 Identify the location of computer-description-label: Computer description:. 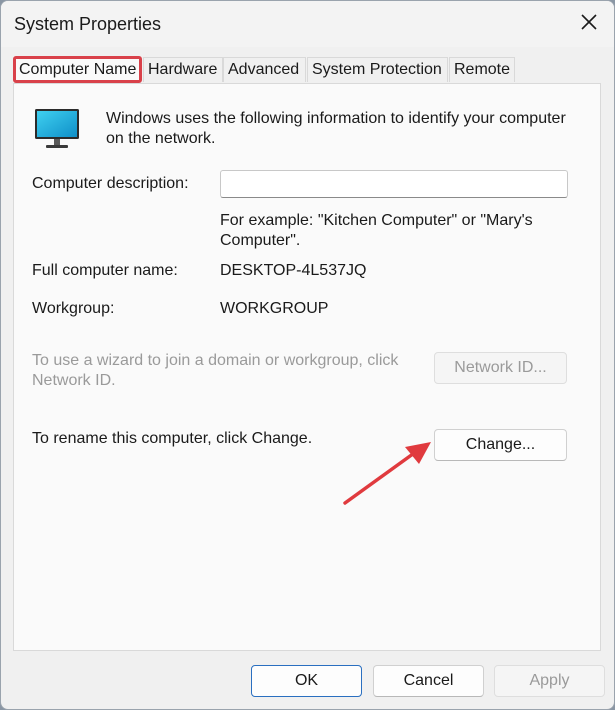
(110, 183).